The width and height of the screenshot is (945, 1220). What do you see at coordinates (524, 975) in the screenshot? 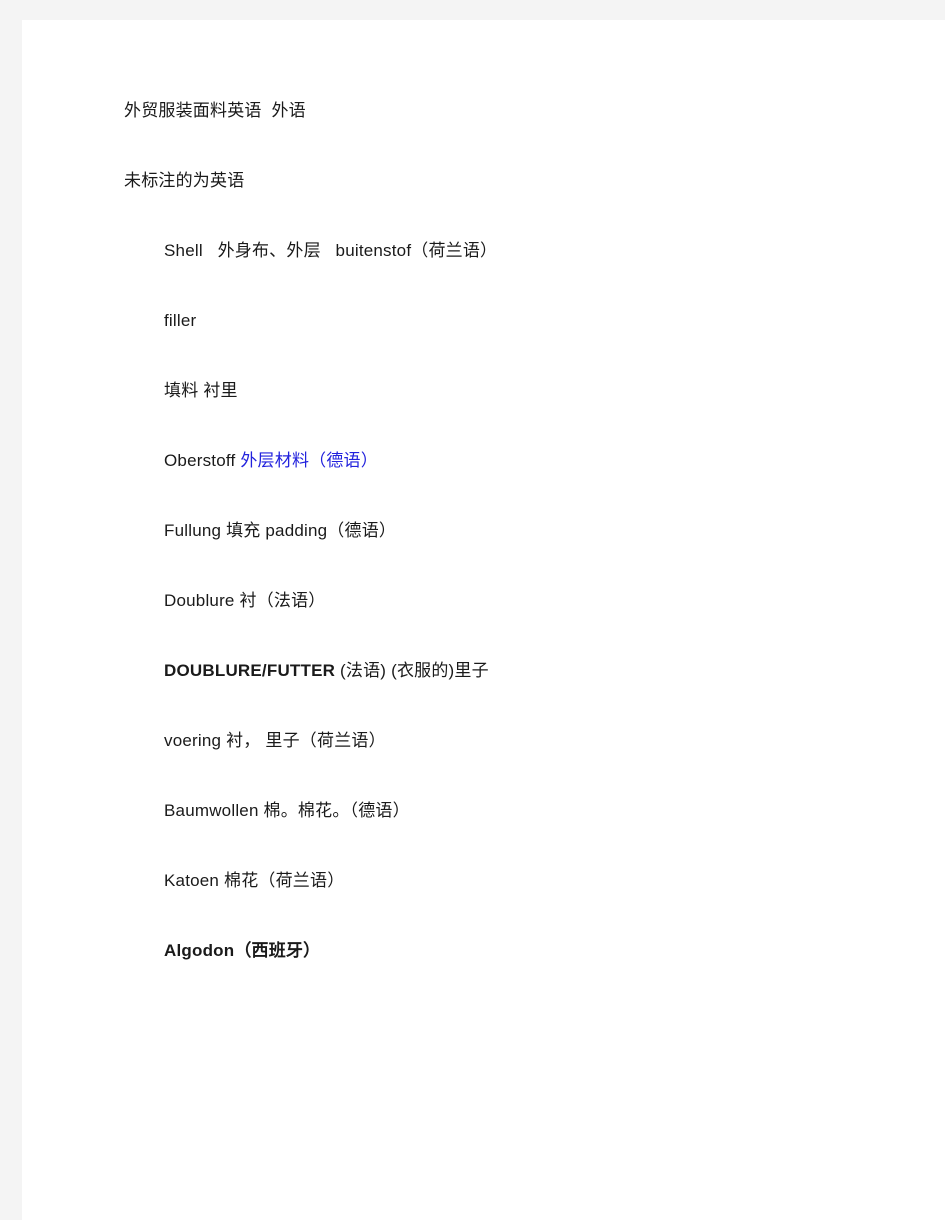
I see `paragraph-algodon: Algodon（西班牙）` at bounding box center [524, 975].